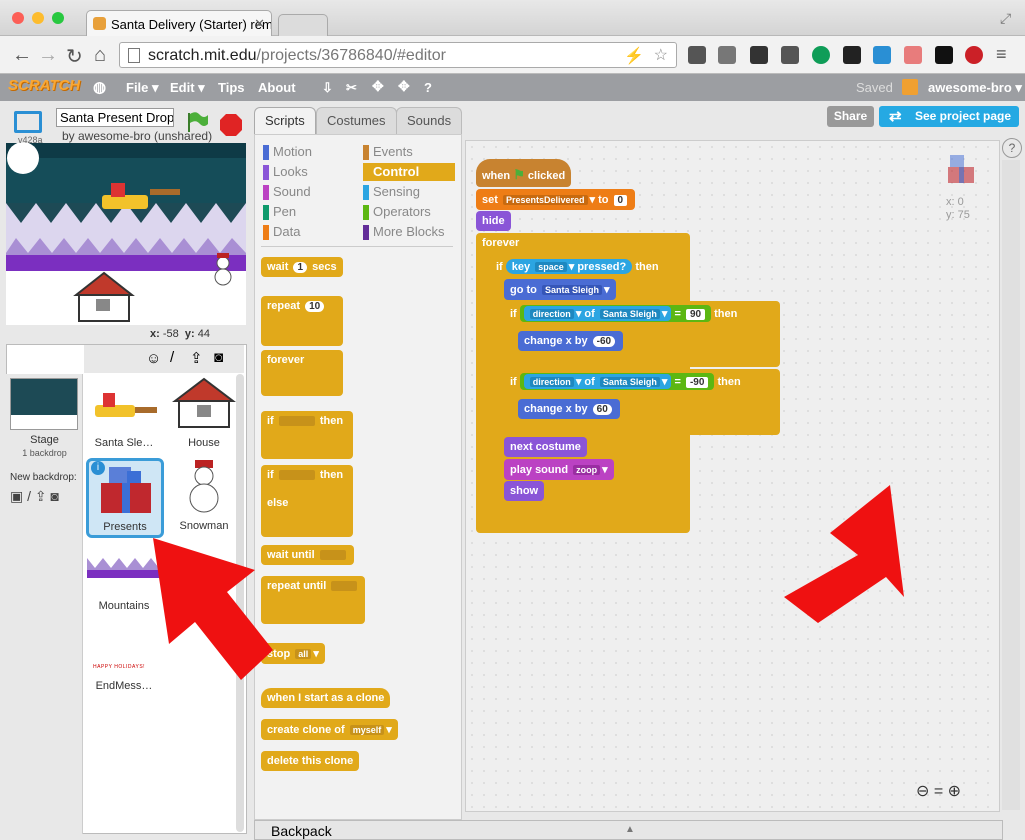 The width and height of the screenshot is (1025, 840). Describe the element at coordinates (821, 55) in the screenshot. I see `hangouts-icon` at that location.